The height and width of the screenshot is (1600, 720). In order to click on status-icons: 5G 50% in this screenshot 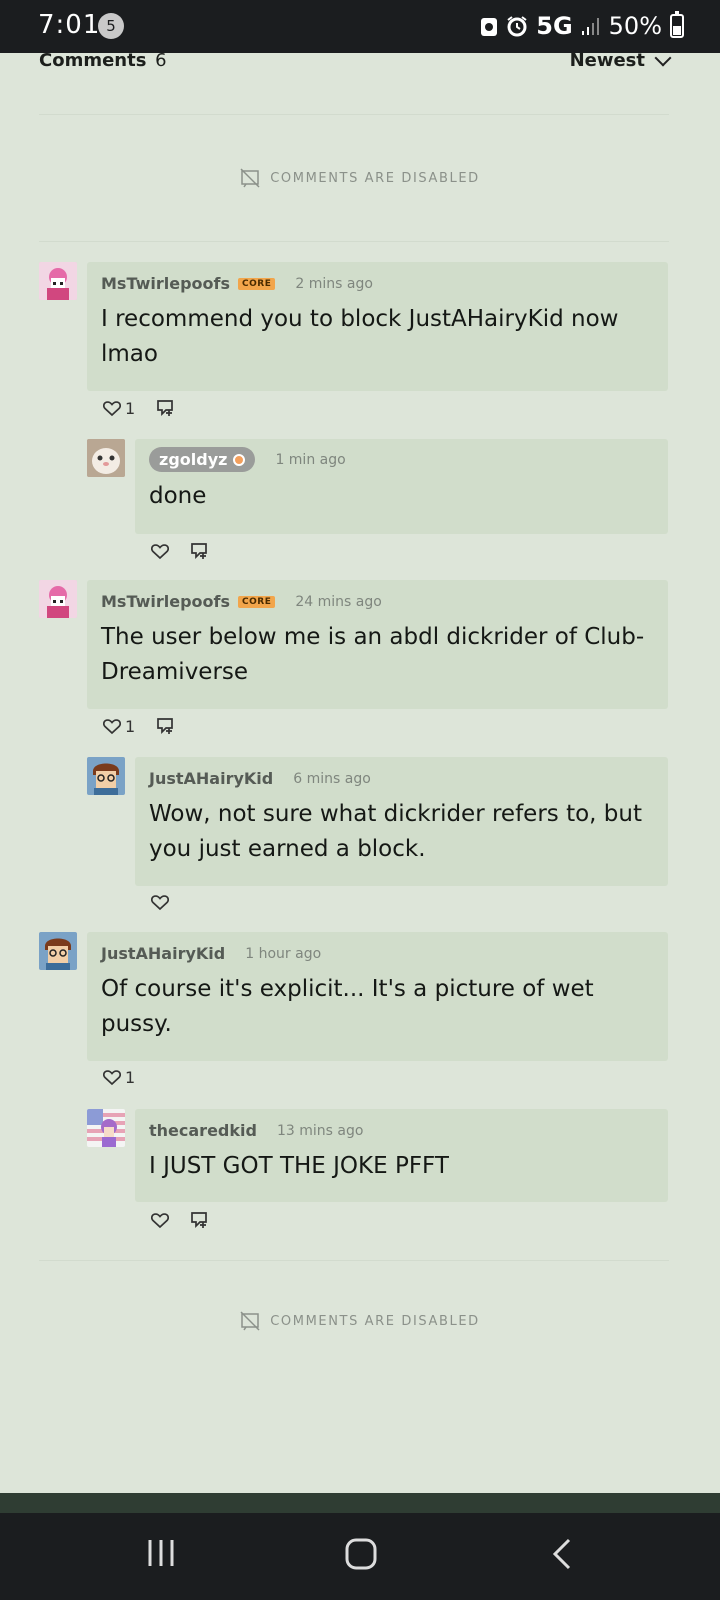, I will do `click(582, 26)`.